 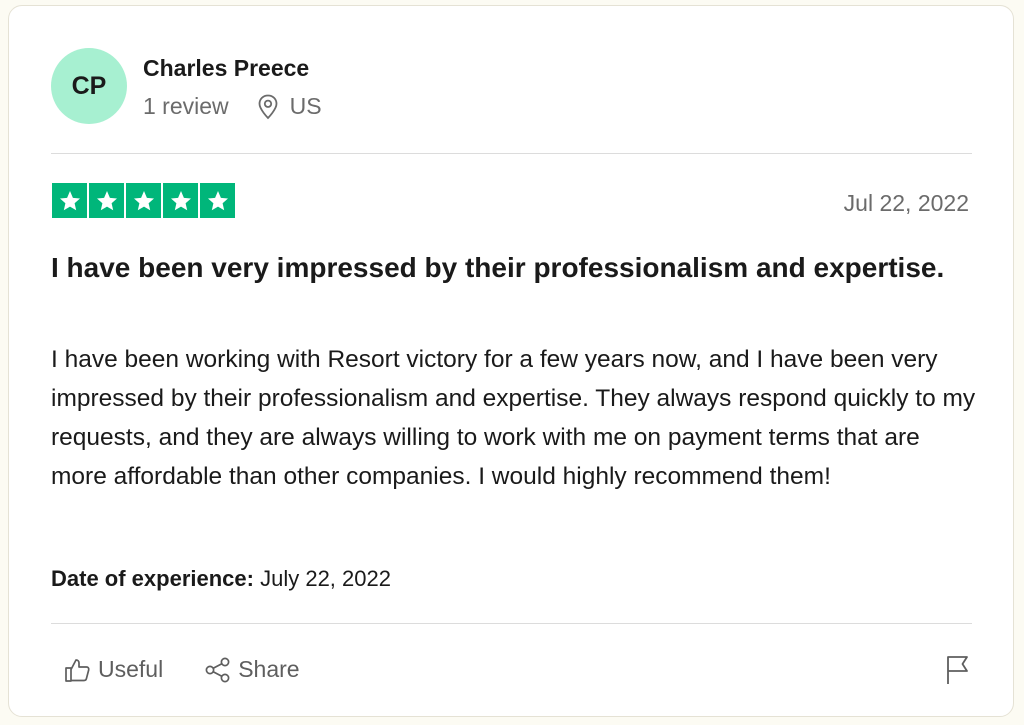 What do you see at coordinates (906, 203) in the screenshot?
I see `review-date: Jul 22, 2022` at bounding box center [906, 203].